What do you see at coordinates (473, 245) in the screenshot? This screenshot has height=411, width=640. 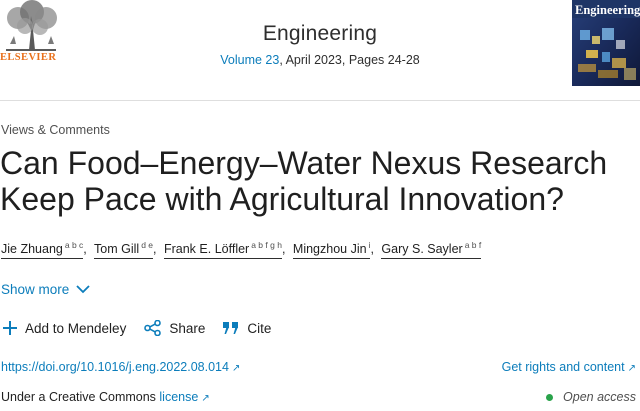 I see `author-affiliations: a b f` at bounding box center [473, 245].